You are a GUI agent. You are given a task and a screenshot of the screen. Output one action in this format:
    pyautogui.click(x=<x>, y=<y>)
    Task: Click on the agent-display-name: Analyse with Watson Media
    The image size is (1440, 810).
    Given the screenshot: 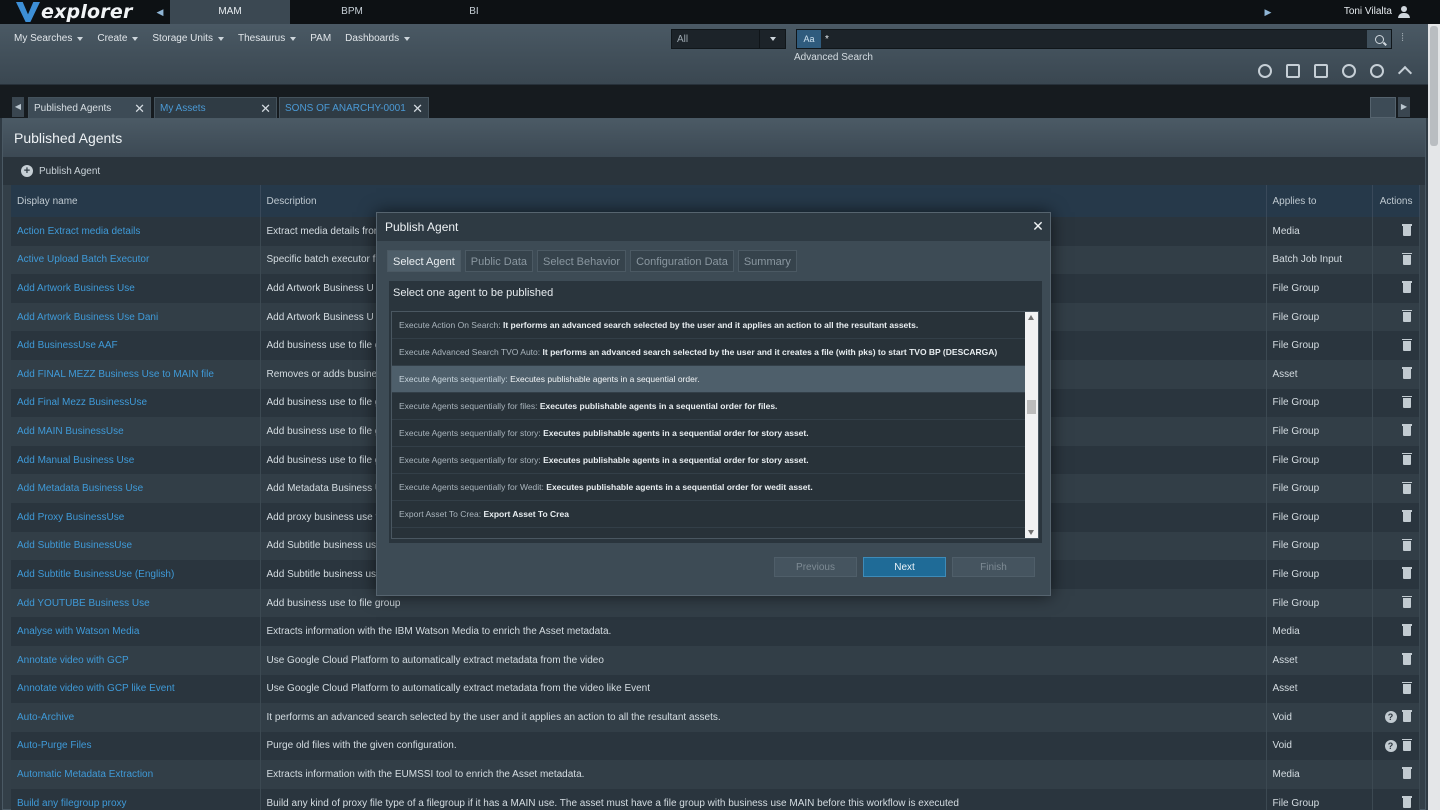 What is the action you would take?
    pyautogui.click(x=136, y=631)
    